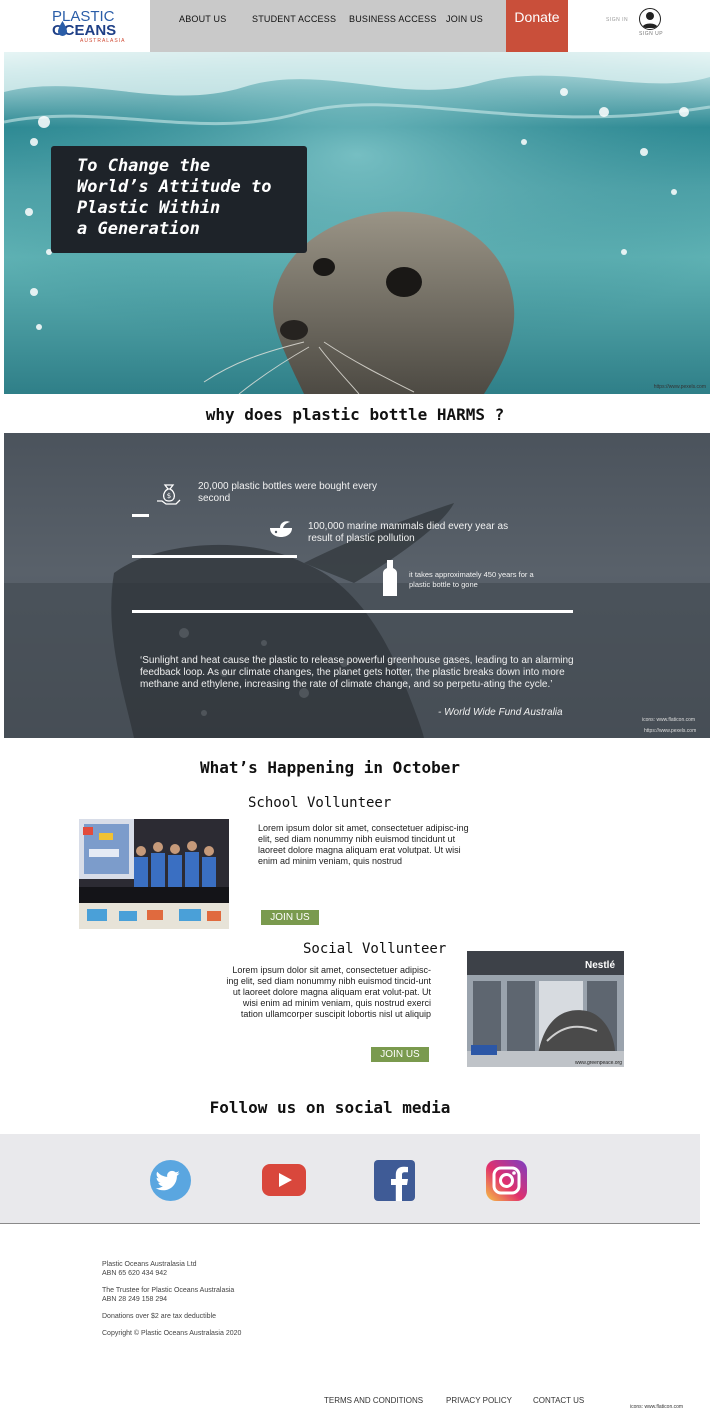 The height and width of the screenshot is (1424, 710). What do you see at coordinates (355, 414) in the screenshot?
I see `why-section-title: why does plastic bottle HARMS ?` at bounding box center [355, 414].